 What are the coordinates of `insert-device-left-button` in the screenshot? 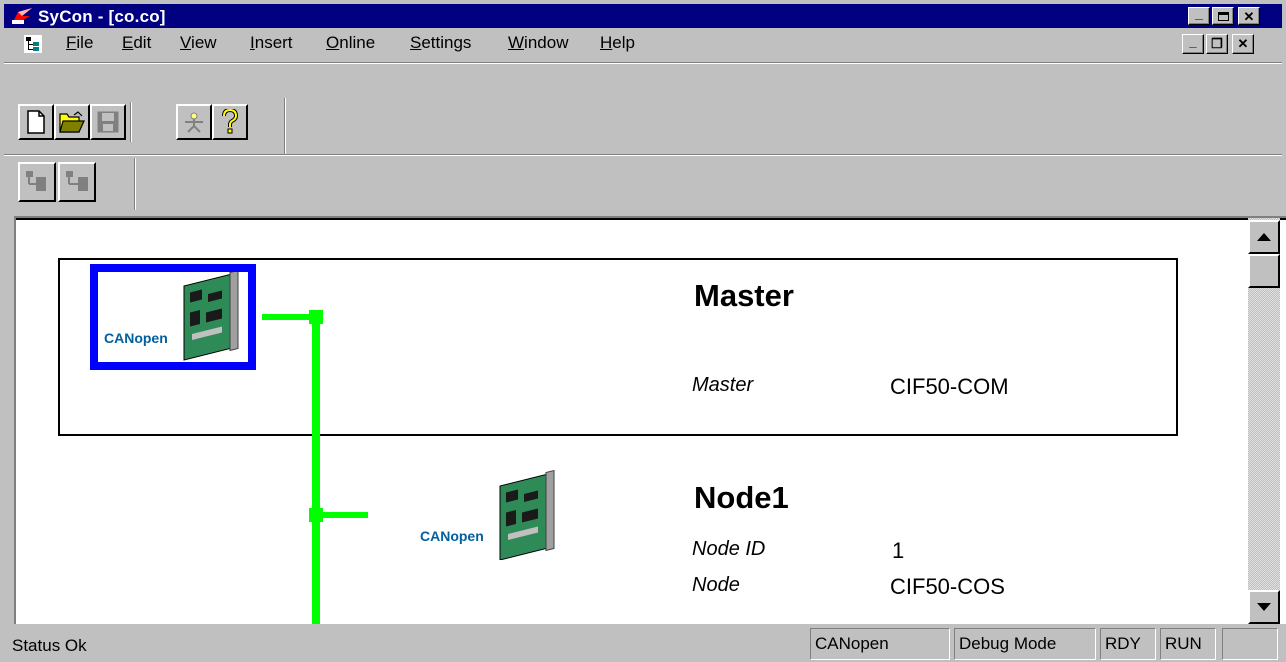 It's located at (37, 182).